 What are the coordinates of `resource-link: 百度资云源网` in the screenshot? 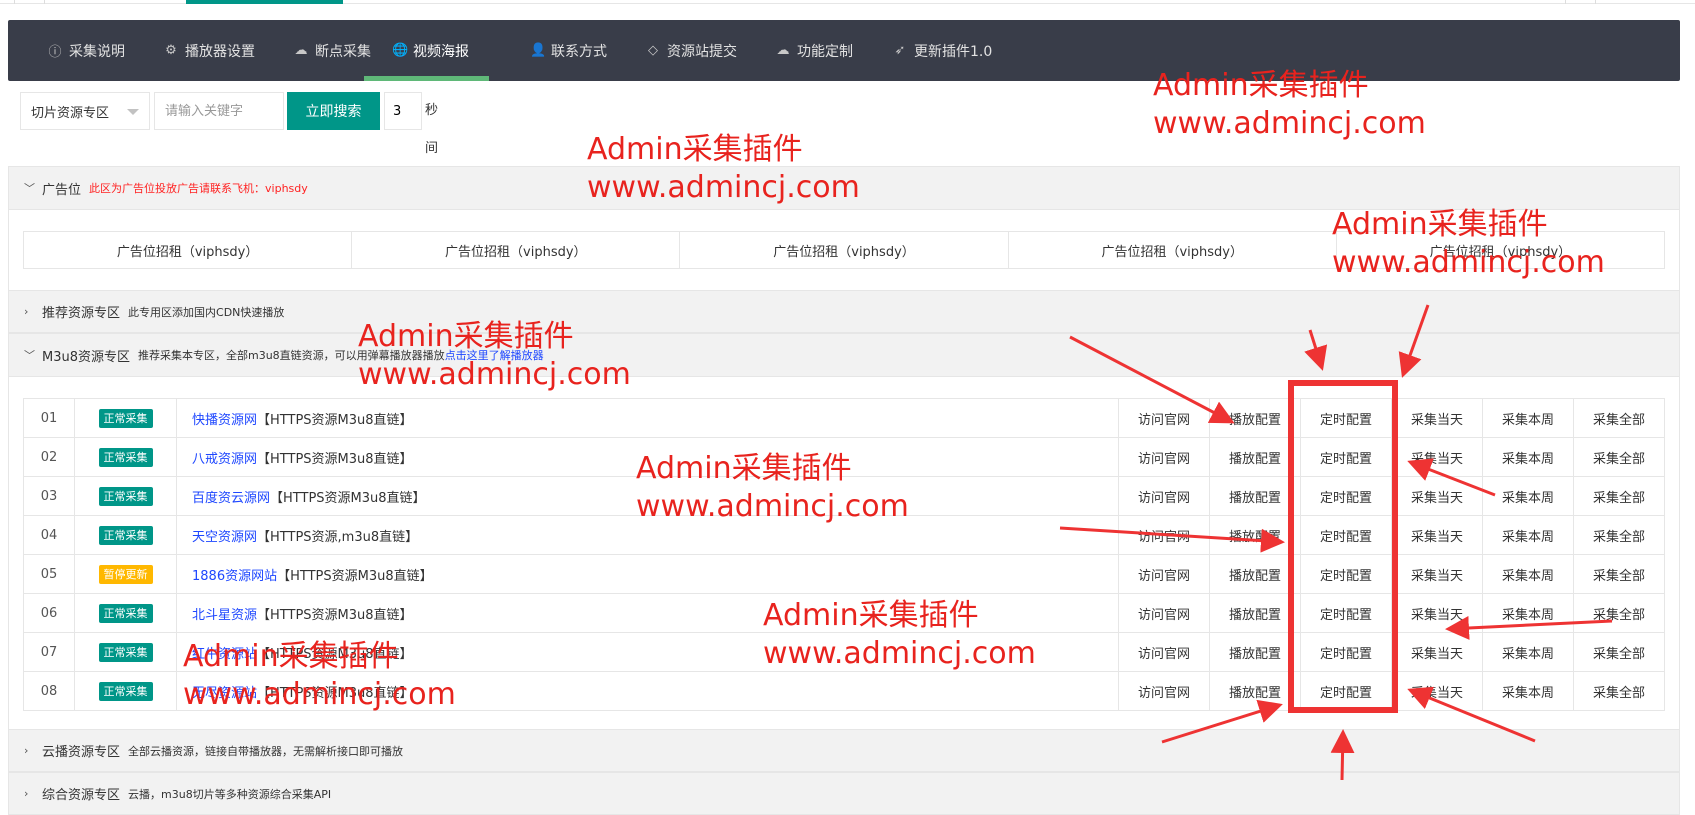 It's located at (231, 498).